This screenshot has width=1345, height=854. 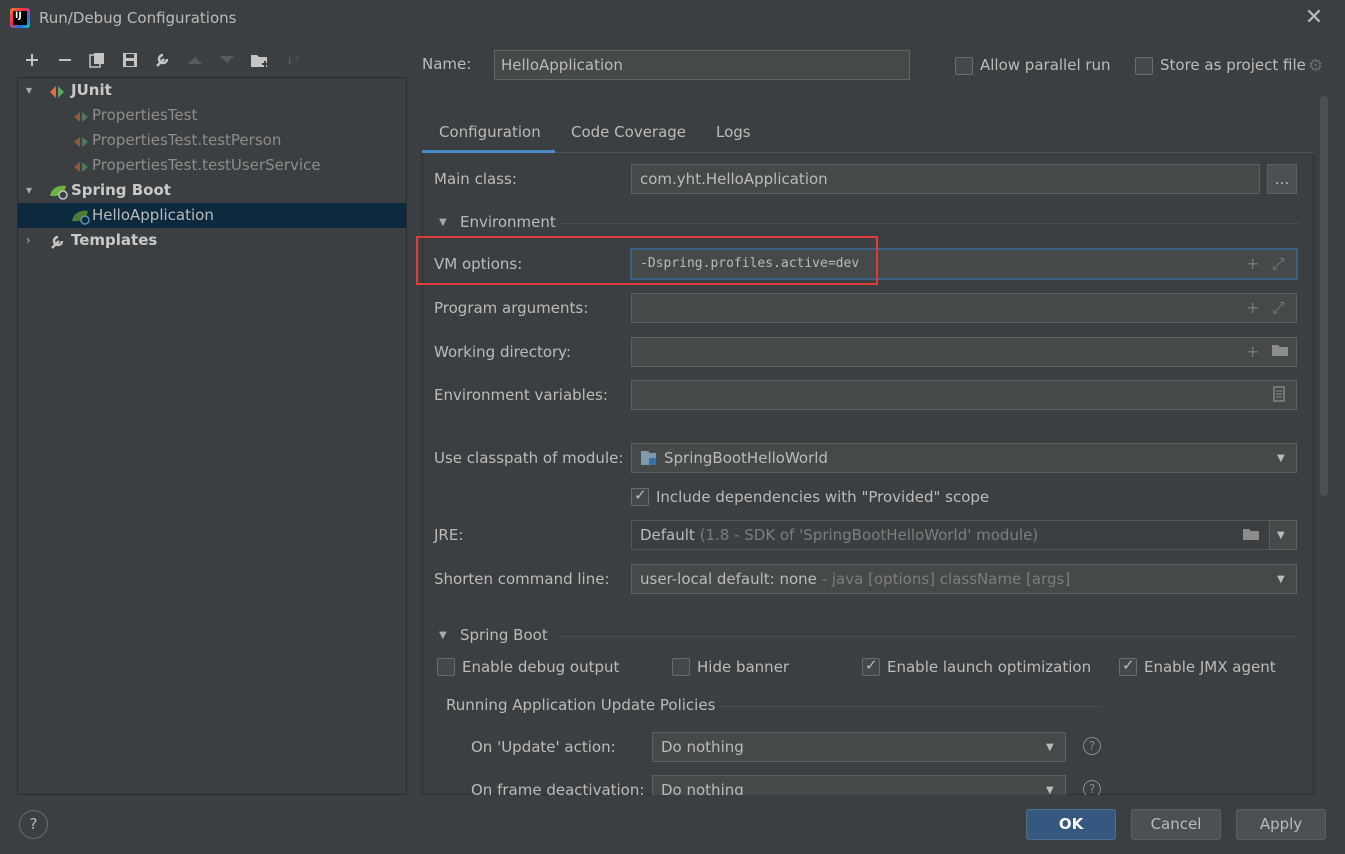 I want to click on add-icon, so click(x=32, y=60).